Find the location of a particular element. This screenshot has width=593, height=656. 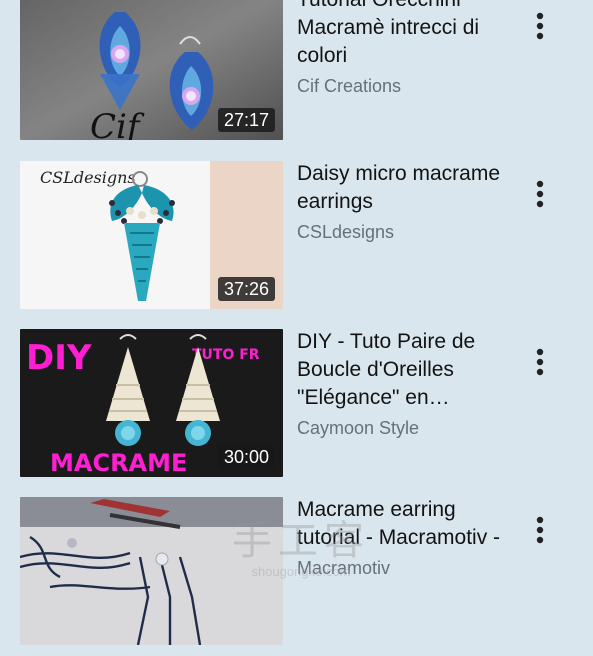

video-duration: 30:00 is located at coordinates (246, 457).